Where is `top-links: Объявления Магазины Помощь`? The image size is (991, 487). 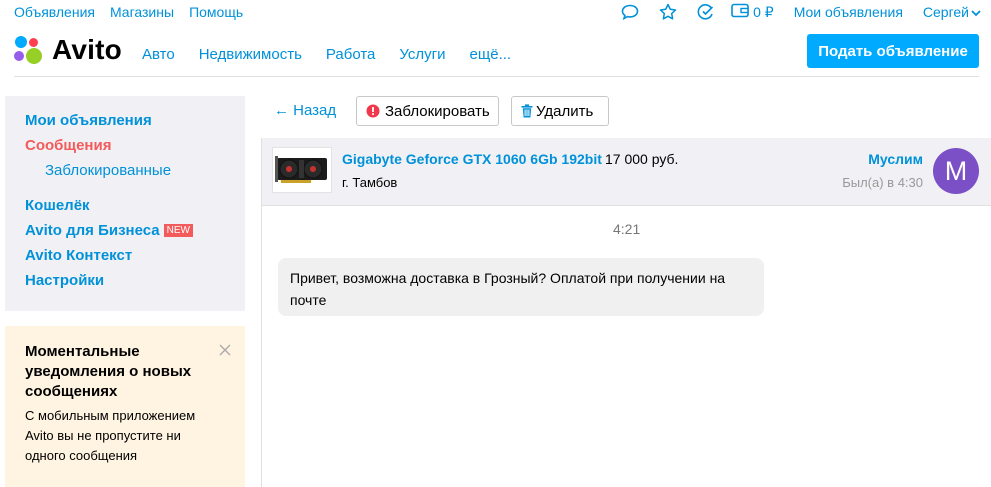 top-links: Объявления Магазины Помощь is located at coordinates (136, 12).